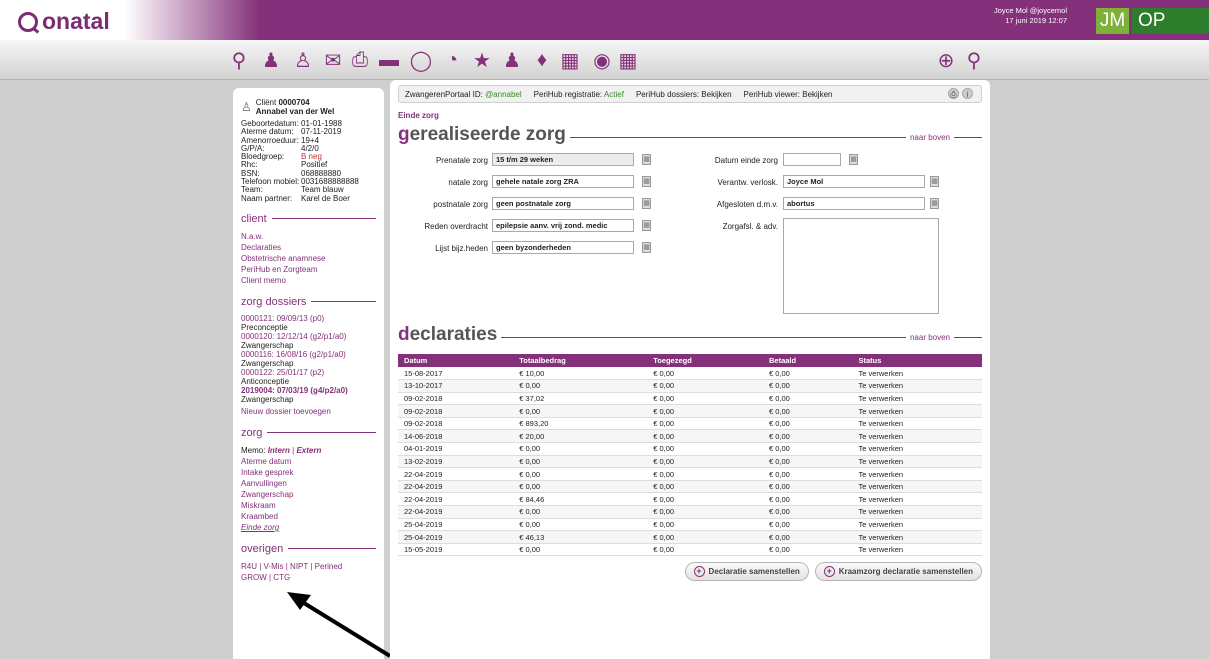 The image size is (1209, 659). I want to click on column-header: Toegezegd, so click(705, 360).